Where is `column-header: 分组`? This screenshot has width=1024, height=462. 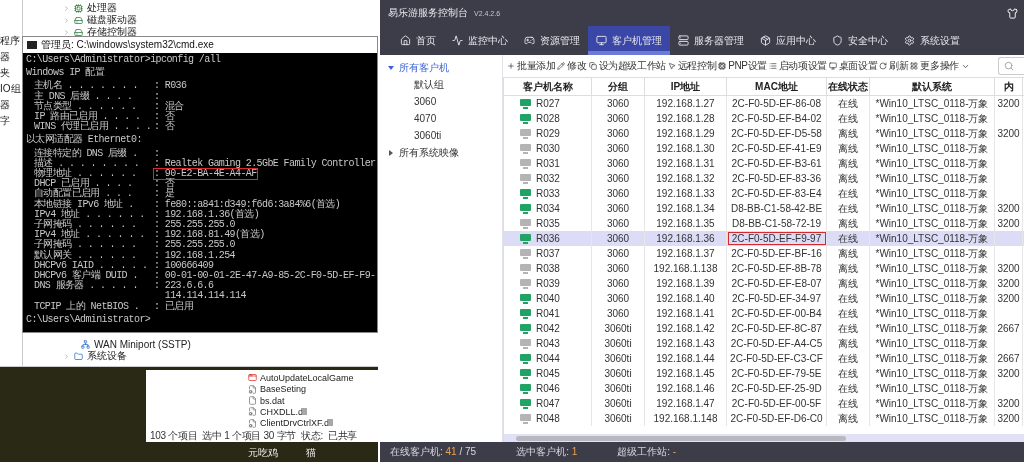 column-header: 分组 is located at coordinates (618, 86).